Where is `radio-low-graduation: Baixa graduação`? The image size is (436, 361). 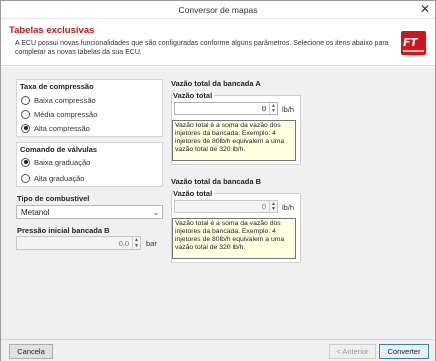 radio-low-graduation: Baixa graduação is located at coordinates (55, 162).